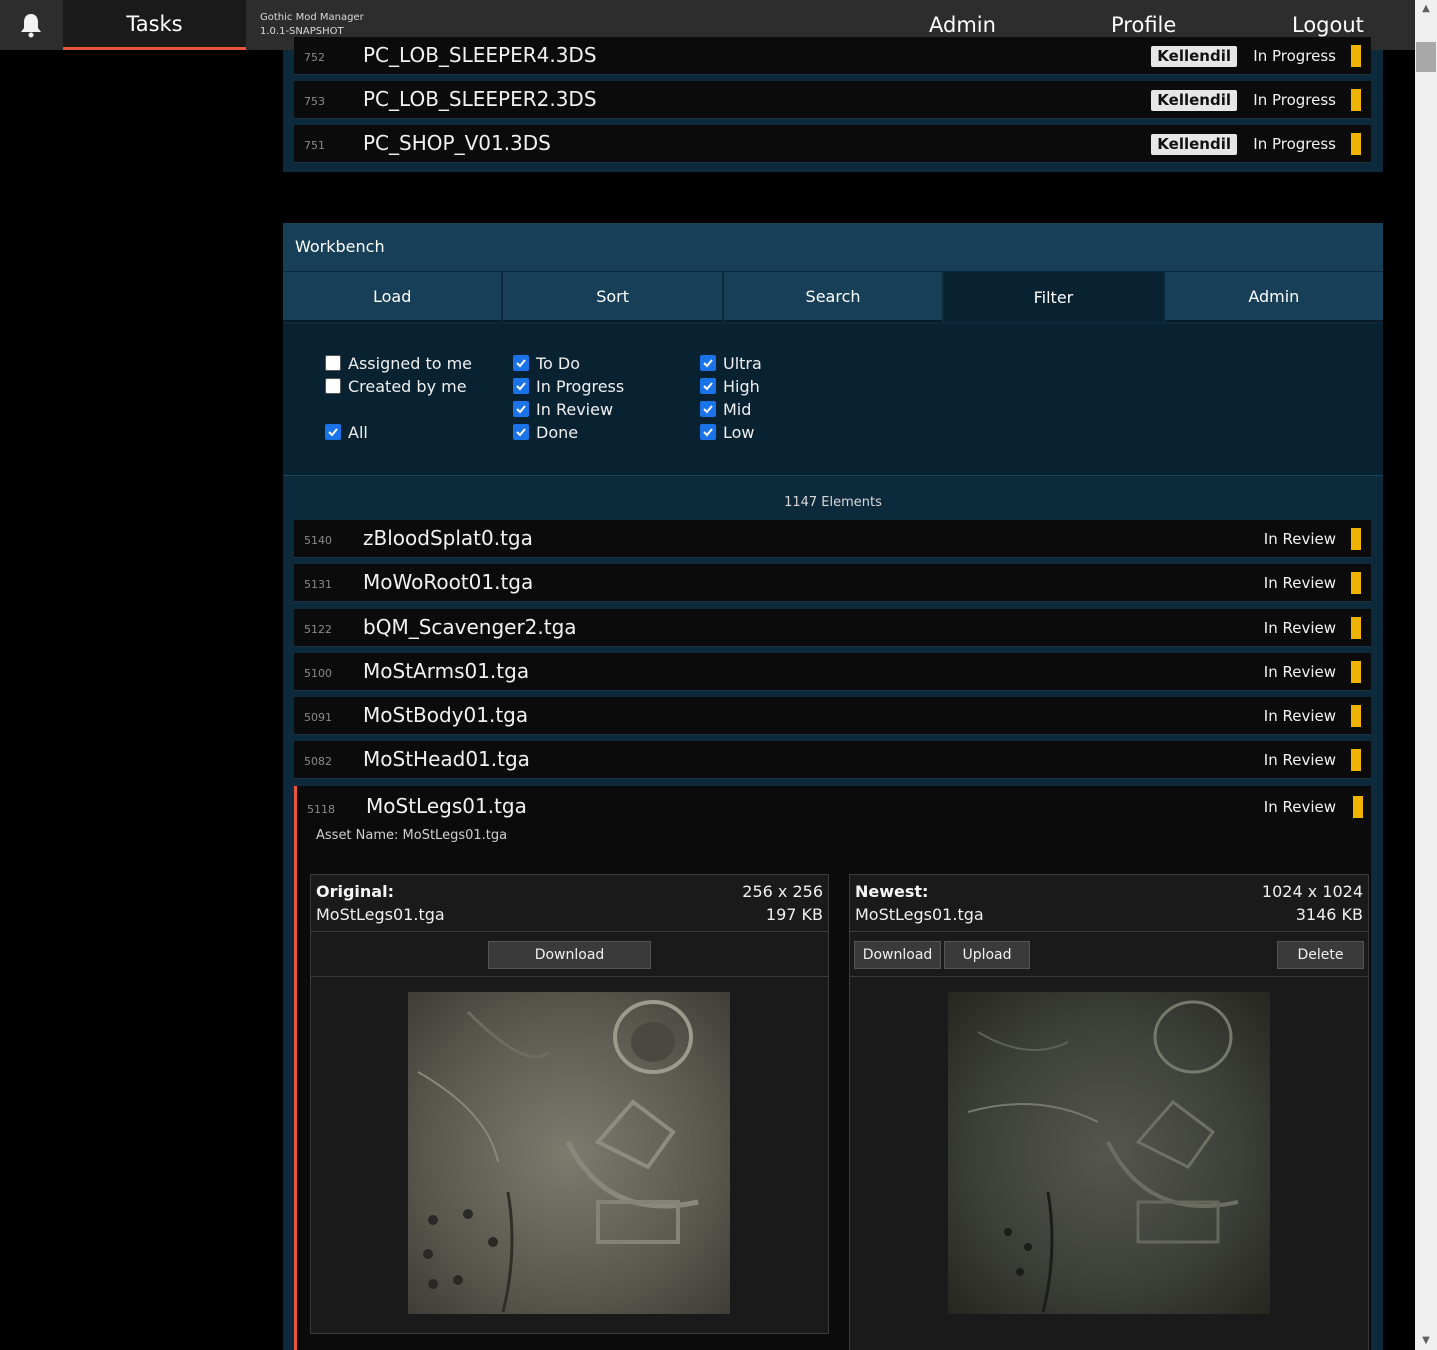 This screenshot has height=1350, width=1437. I want to click on row-name: MoStBody01.tga, so click(446, 715).